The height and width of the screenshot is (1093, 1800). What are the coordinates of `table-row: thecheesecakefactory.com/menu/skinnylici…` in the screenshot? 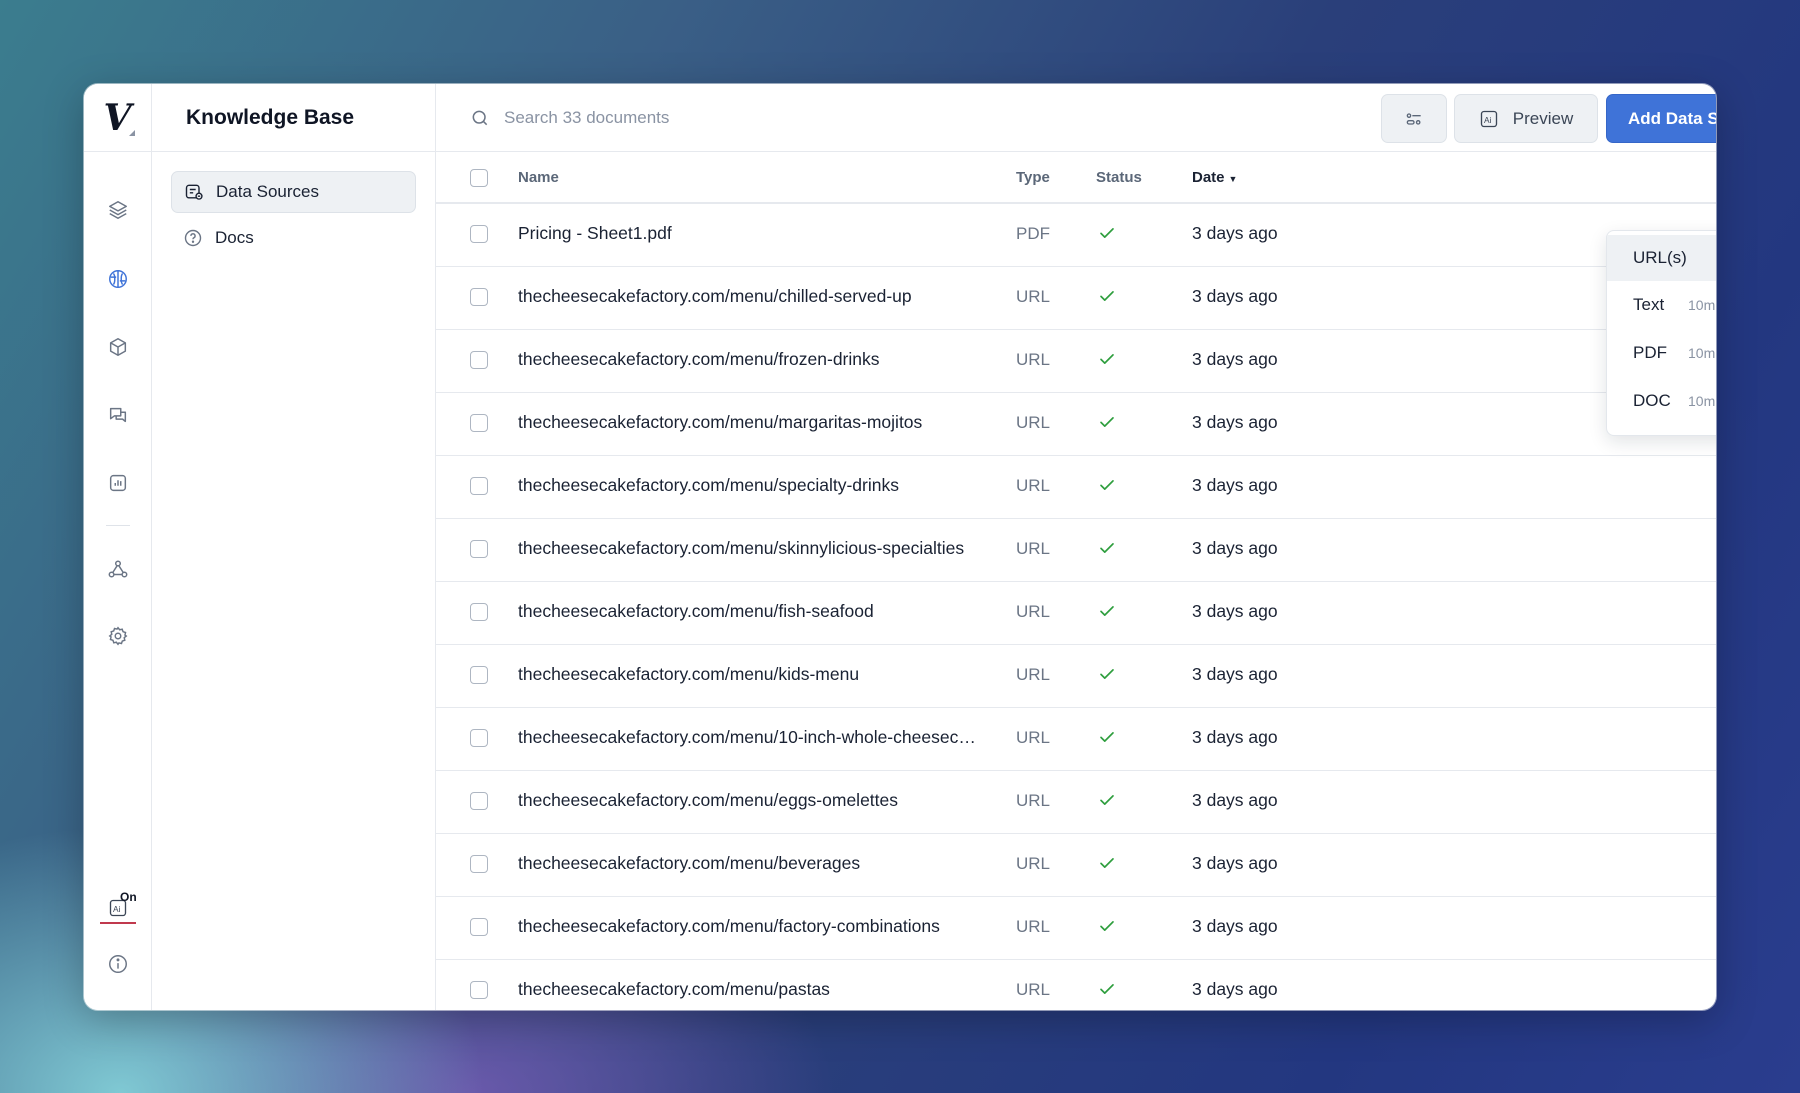 It's located at (1076, 550).